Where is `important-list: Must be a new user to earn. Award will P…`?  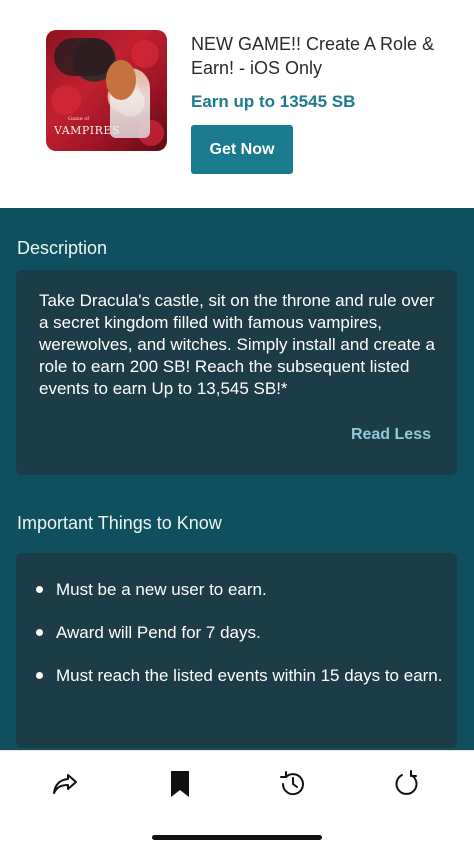
important-list: Must be a new user to earn. Award will P… is located at coordinates (241, 641).